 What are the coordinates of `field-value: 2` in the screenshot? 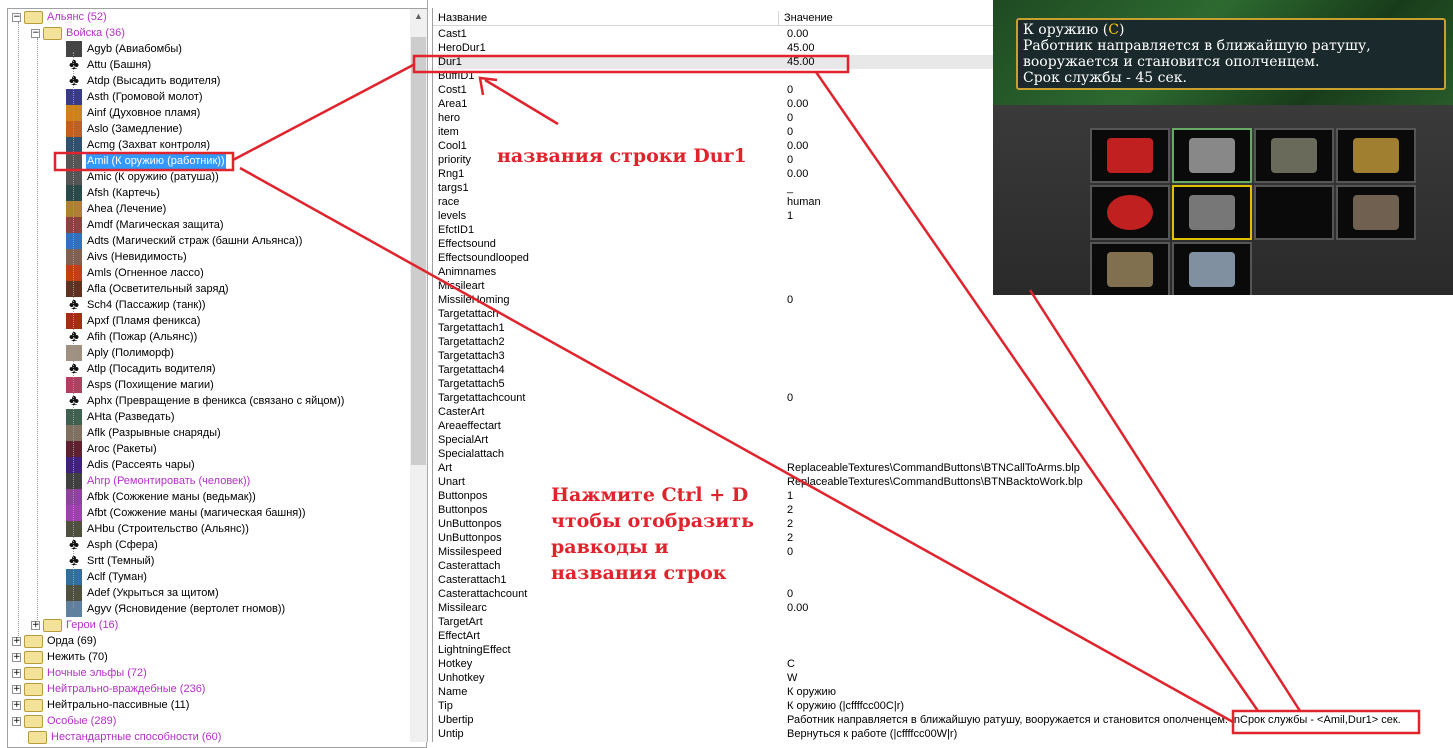 It's located at (790, 538).